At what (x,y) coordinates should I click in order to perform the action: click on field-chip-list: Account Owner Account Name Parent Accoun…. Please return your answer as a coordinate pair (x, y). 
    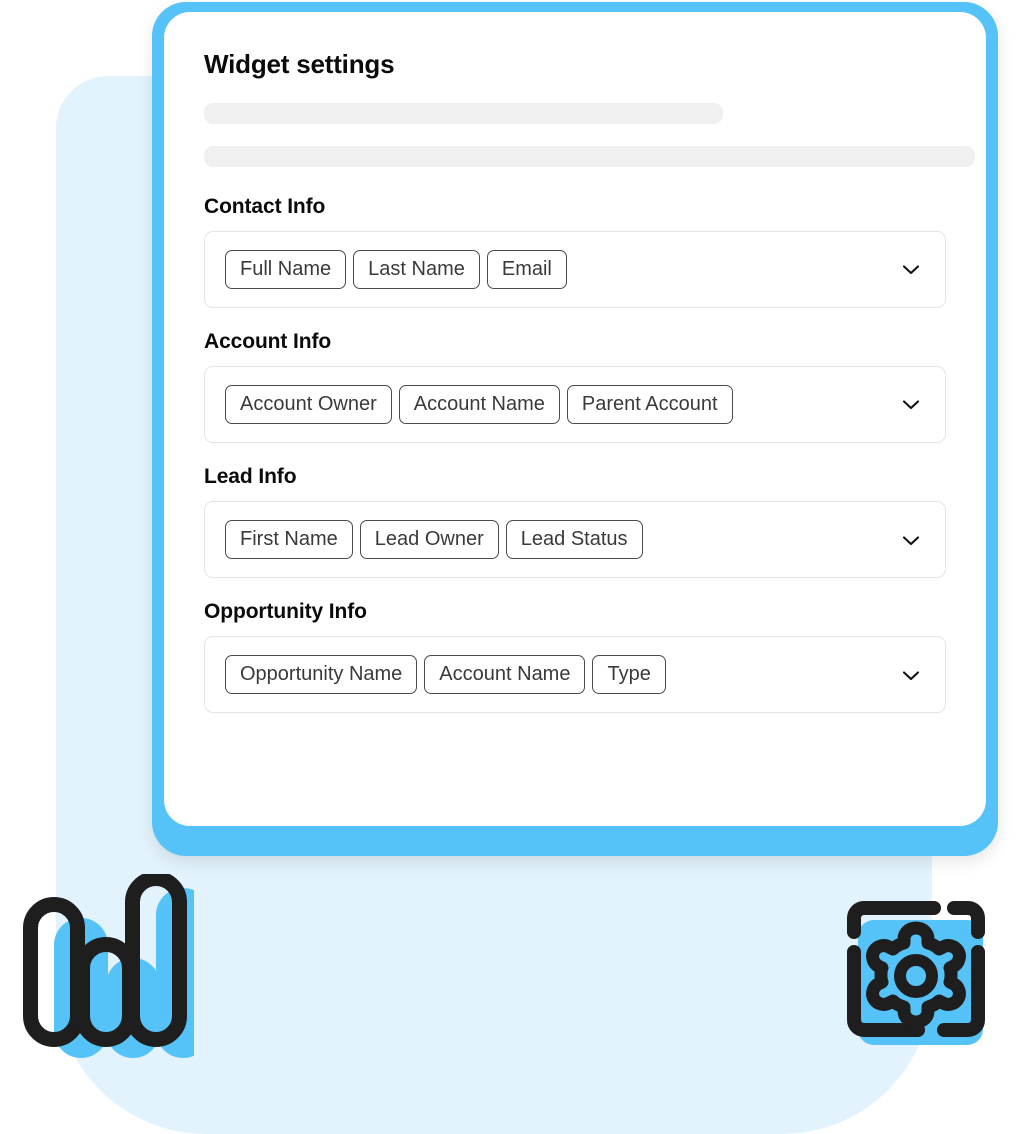
    Looking at the image, I should click on (509, 404).